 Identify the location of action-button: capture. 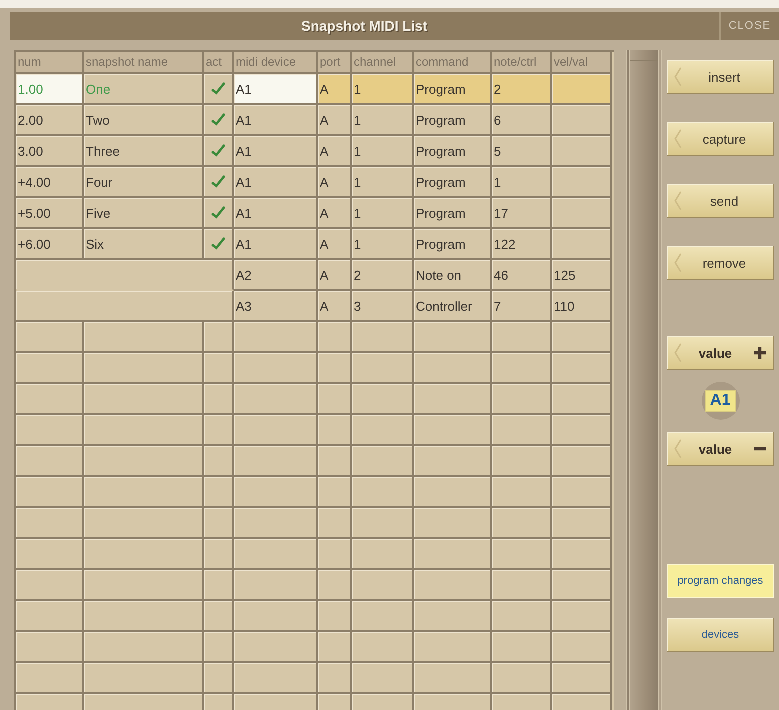
(720, 139).